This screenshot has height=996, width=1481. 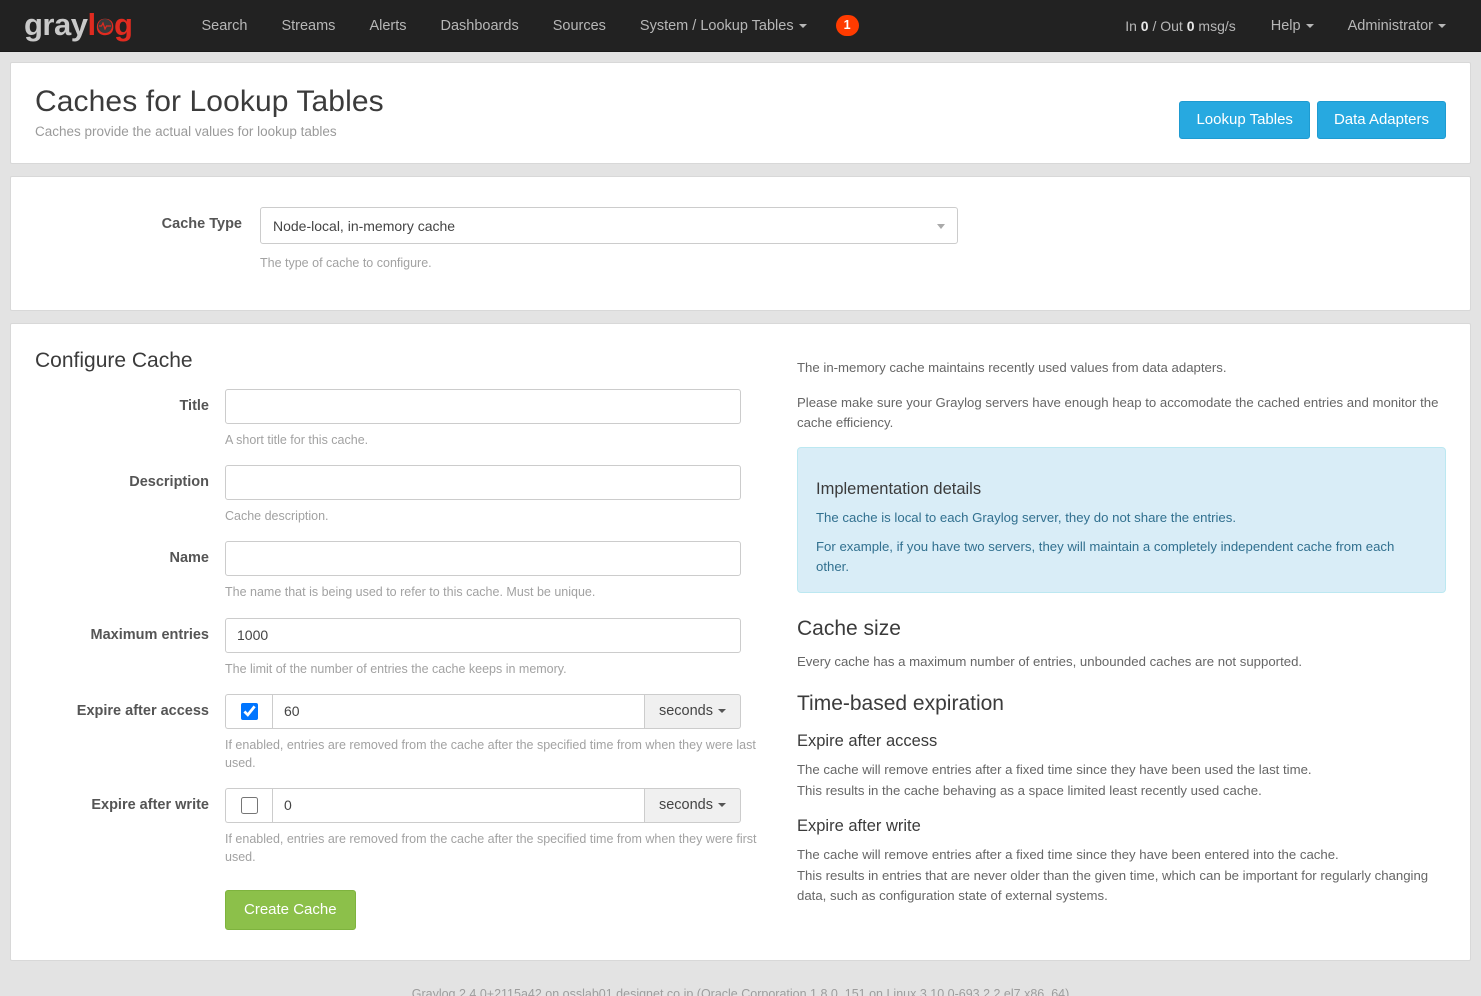 I want to click on expire-after-access-input-group: seconds, so click(x=483, y=711).